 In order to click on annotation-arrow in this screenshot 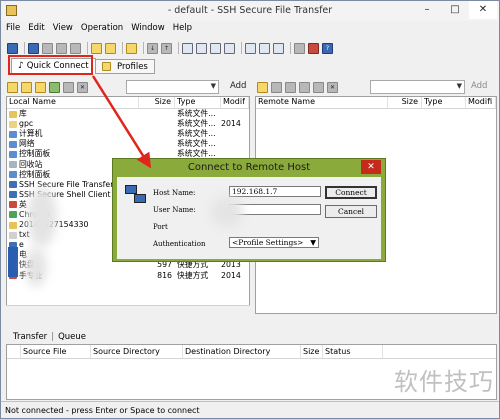, I will do `click(121, 122)`.